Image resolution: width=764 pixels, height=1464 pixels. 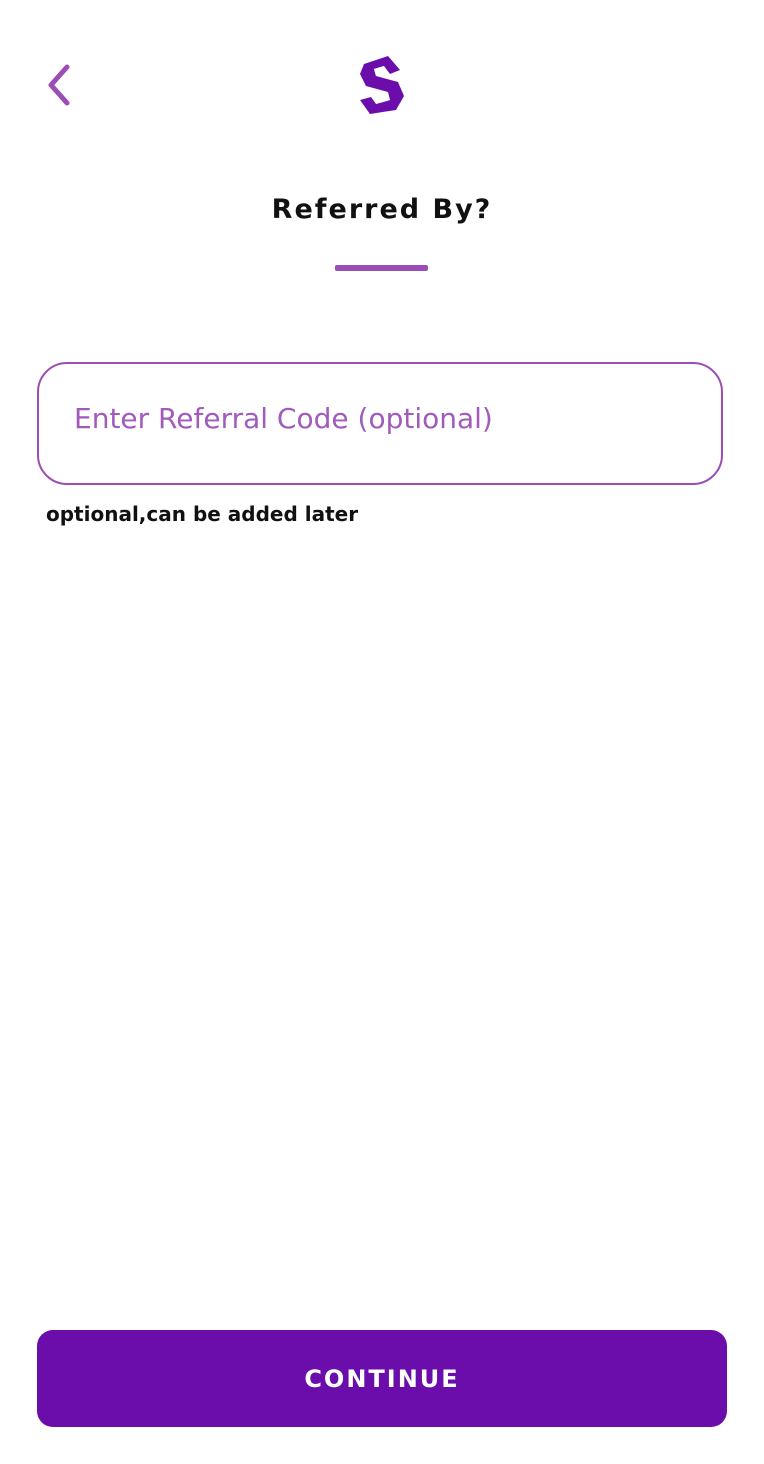 What do you see at coordinates (382, 209) in the screenshot?
I see `page-title: Referred By?` at bounding box center [382, 209].